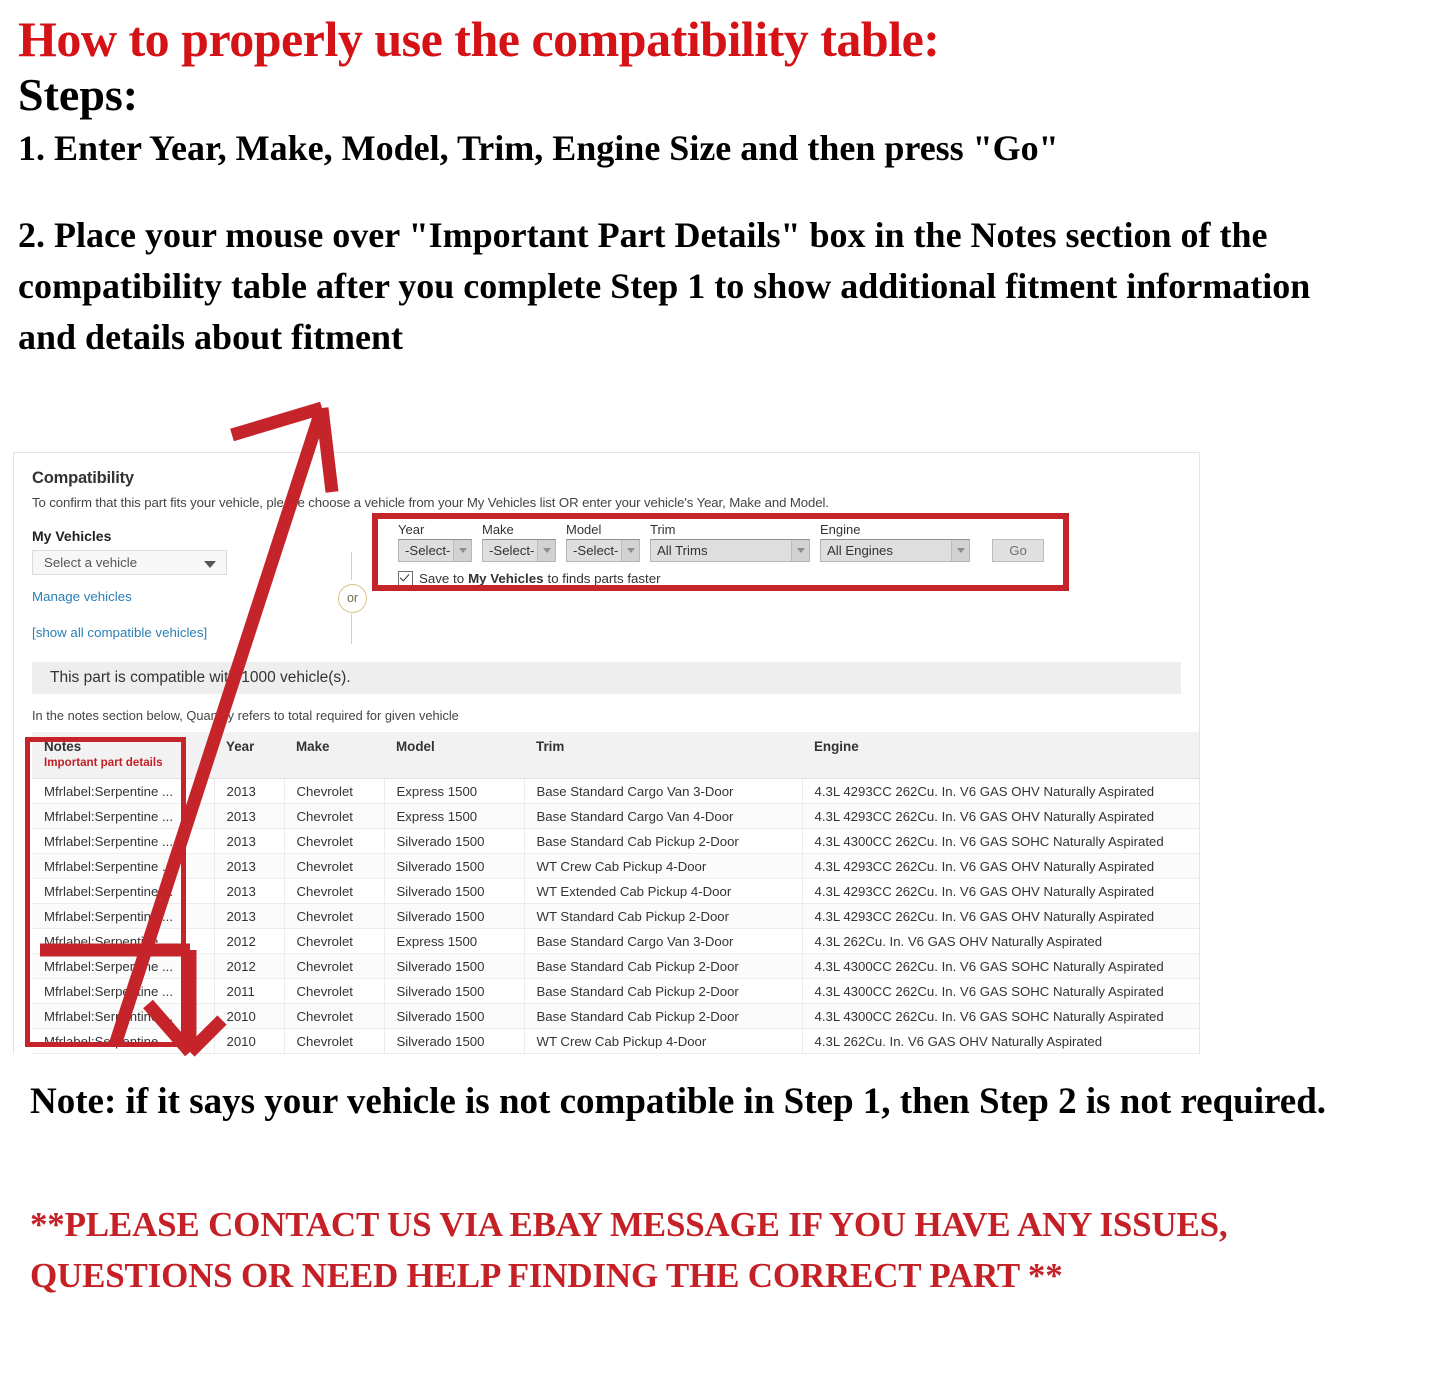 The image size is (1445, 1393). What do you see at coordinates (405, 578) in the screenshot?
I see `save-to-my-vehicles-checkbox` at bounding box center [405, 578].